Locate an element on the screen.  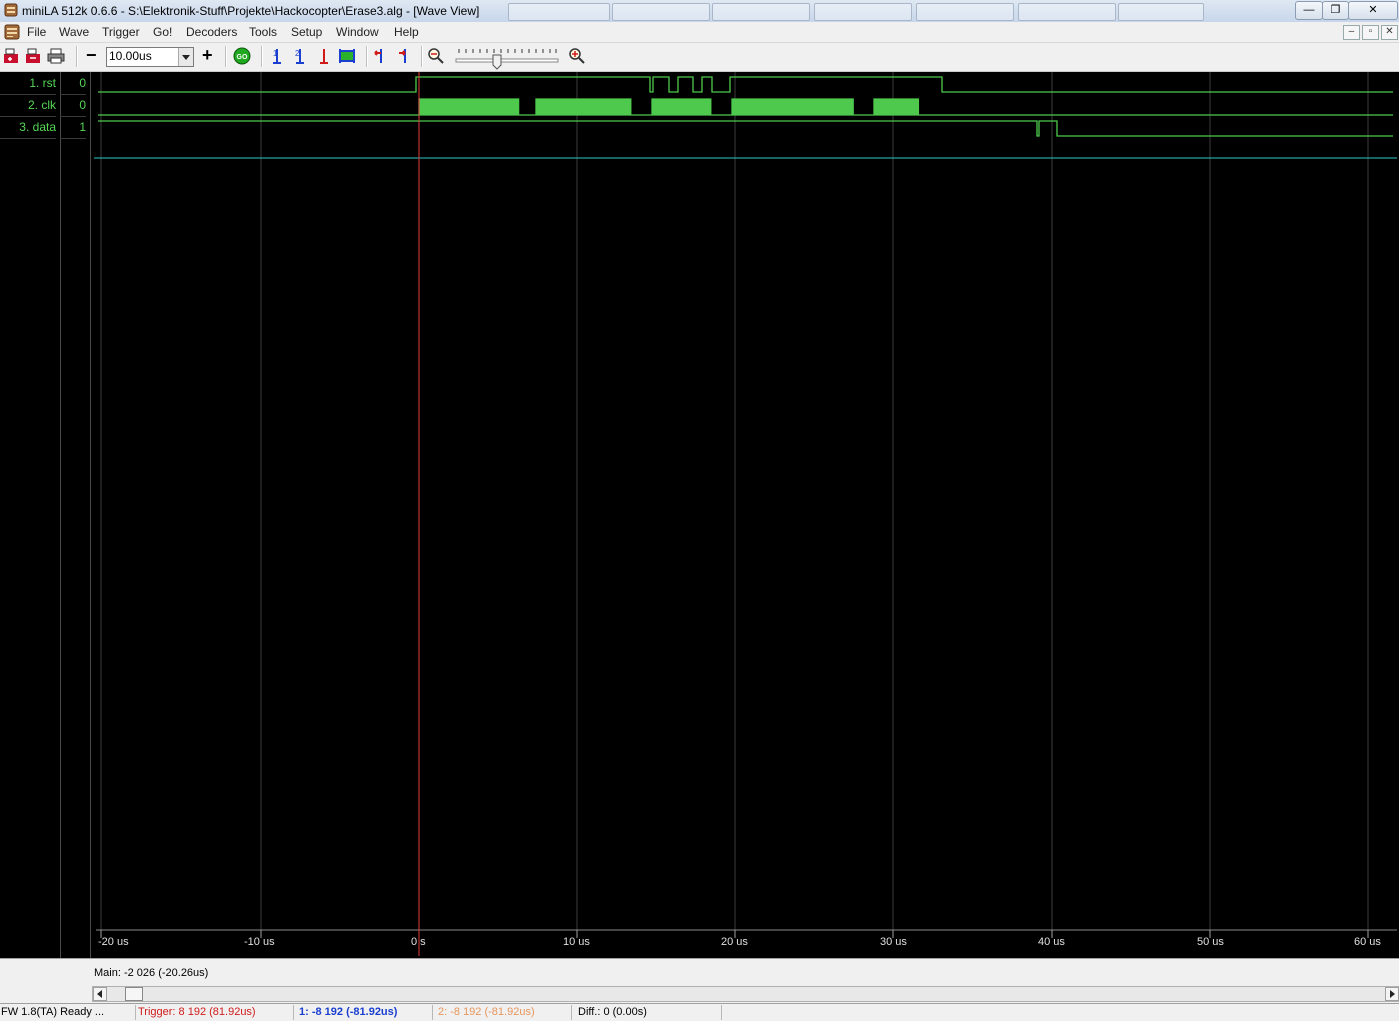
svg-text: 2 is located at coordinates (297, 53).